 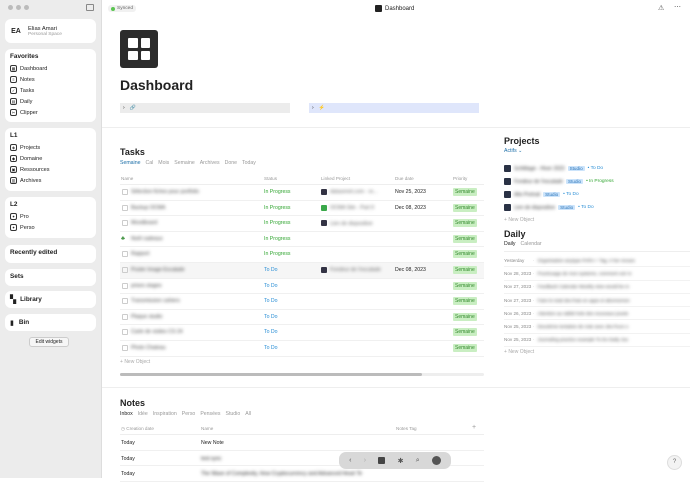 I want to click on link-relation-bar: › 🔗, so click(x=205, y=108).